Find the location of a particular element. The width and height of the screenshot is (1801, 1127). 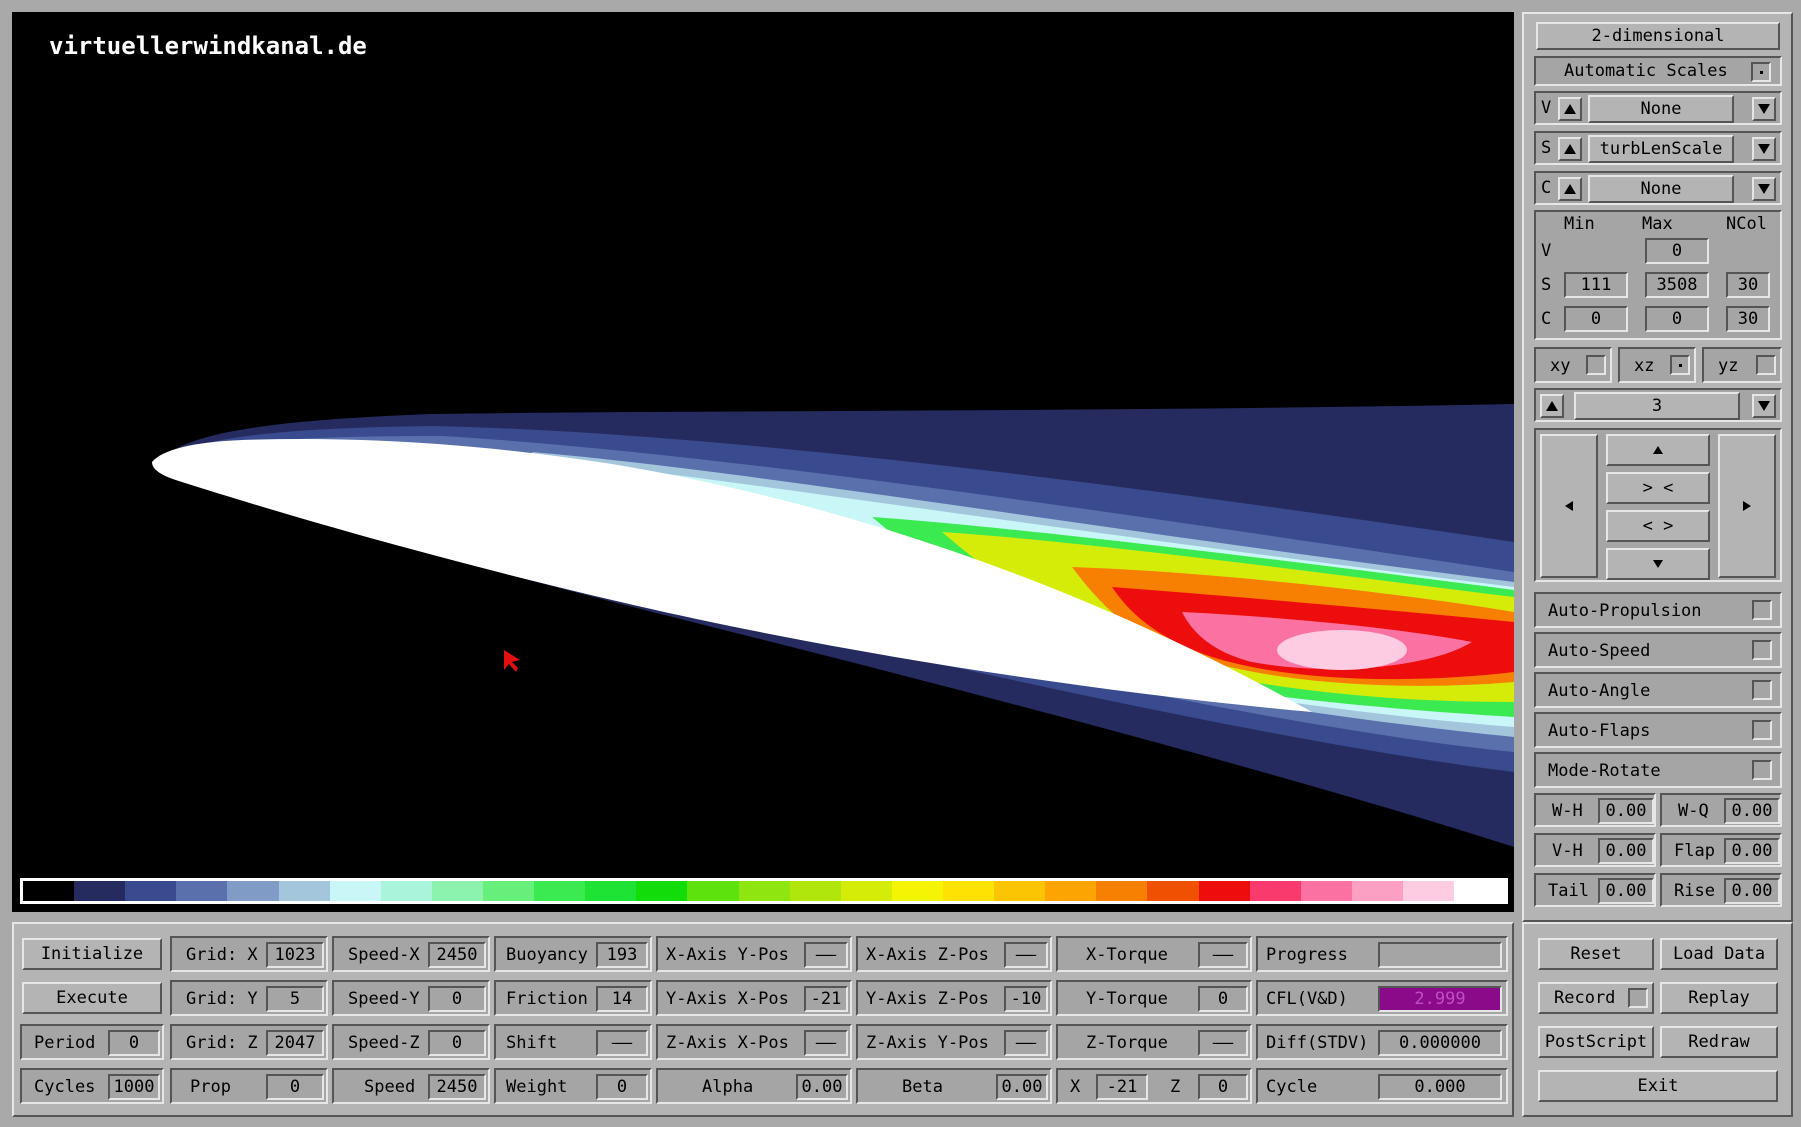

auto-flaps-checkbox is located at coordinates (1762, 730).